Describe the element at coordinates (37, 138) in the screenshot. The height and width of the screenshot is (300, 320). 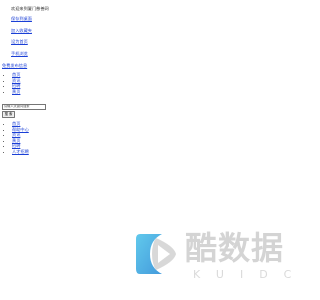
I see `secondary-menu: 首页 帮助中心 资讯 黄页 招聘 人才招聘` at that location.